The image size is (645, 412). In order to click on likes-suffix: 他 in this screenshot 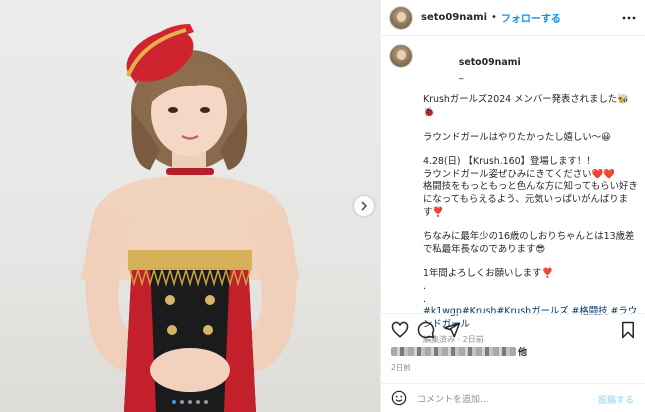, I will do `click(523, 353)`.